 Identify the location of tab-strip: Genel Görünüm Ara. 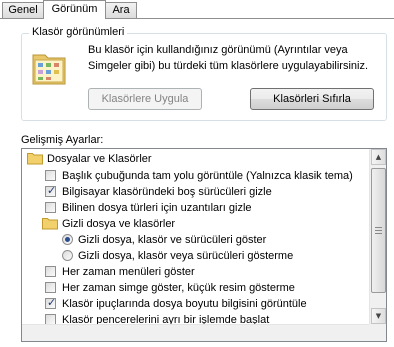
(197, 9).